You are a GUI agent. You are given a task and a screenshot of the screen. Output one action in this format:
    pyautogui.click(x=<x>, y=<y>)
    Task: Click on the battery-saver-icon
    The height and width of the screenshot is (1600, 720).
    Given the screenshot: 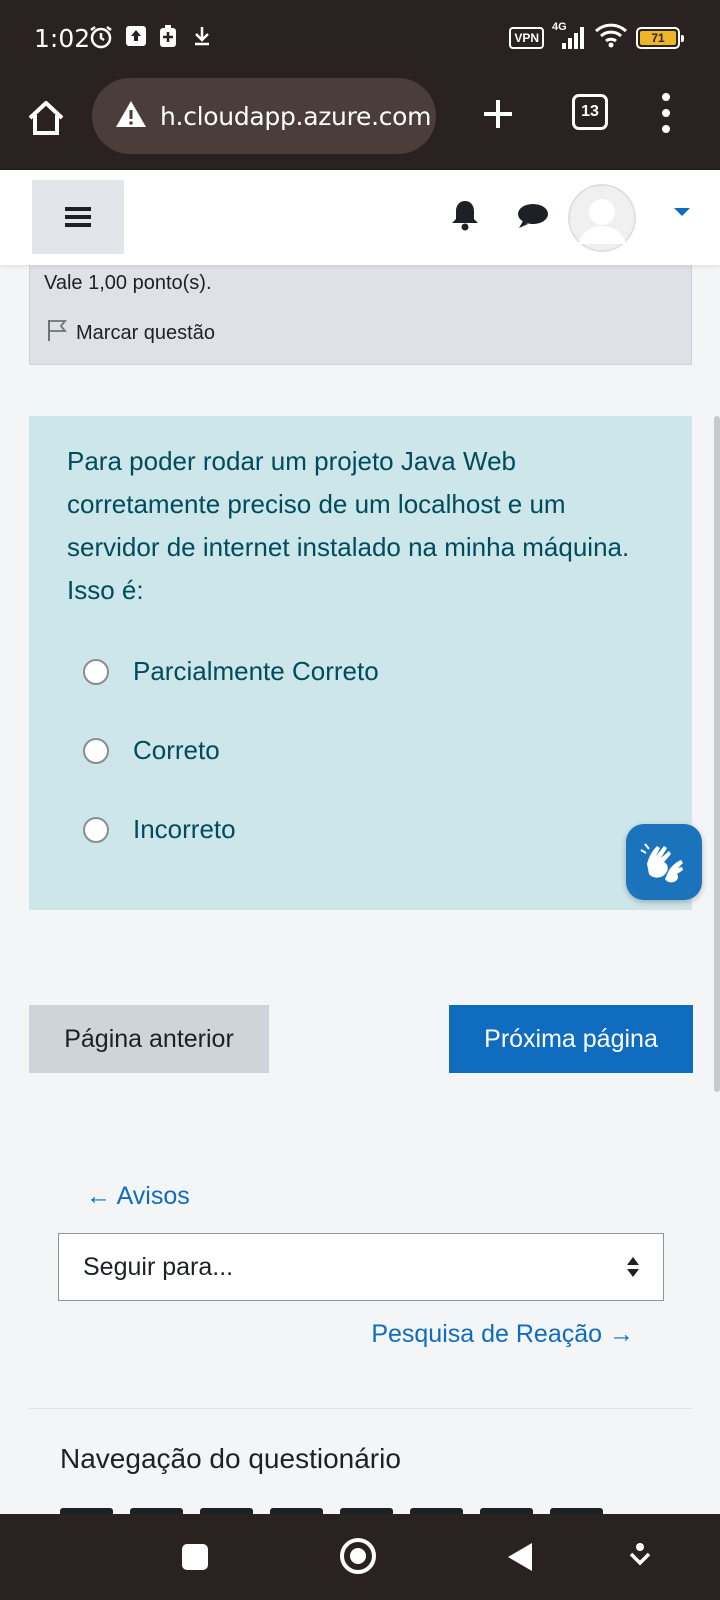 What is the action you would take?
    pyautogui.click(x=168, y=38)
    